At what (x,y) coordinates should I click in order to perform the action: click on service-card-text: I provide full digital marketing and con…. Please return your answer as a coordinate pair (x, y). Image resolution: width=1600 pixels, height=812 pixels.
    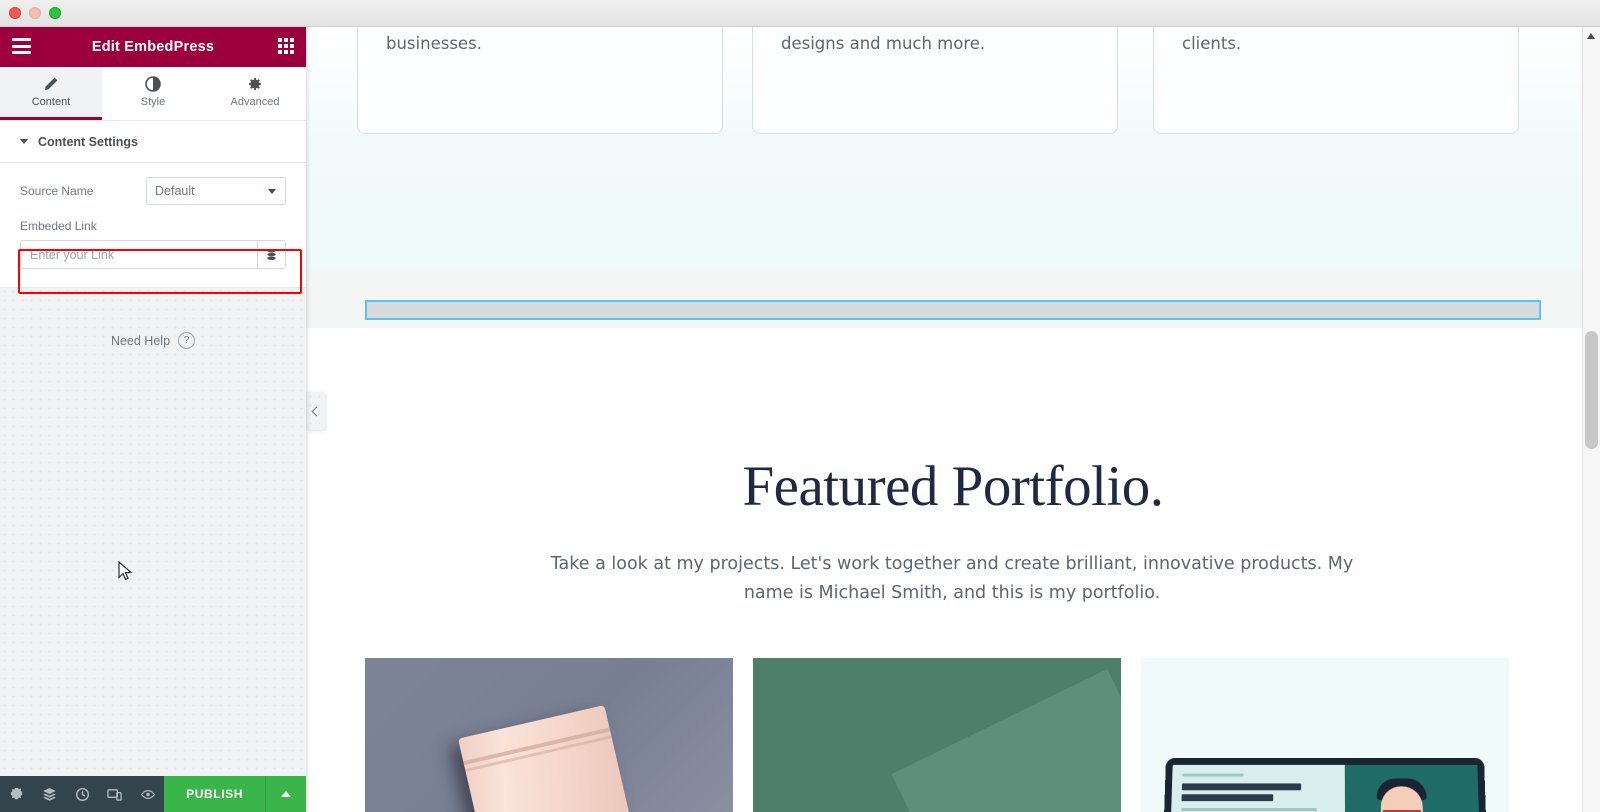
    Looking at the image, I should click on (1212, 43).